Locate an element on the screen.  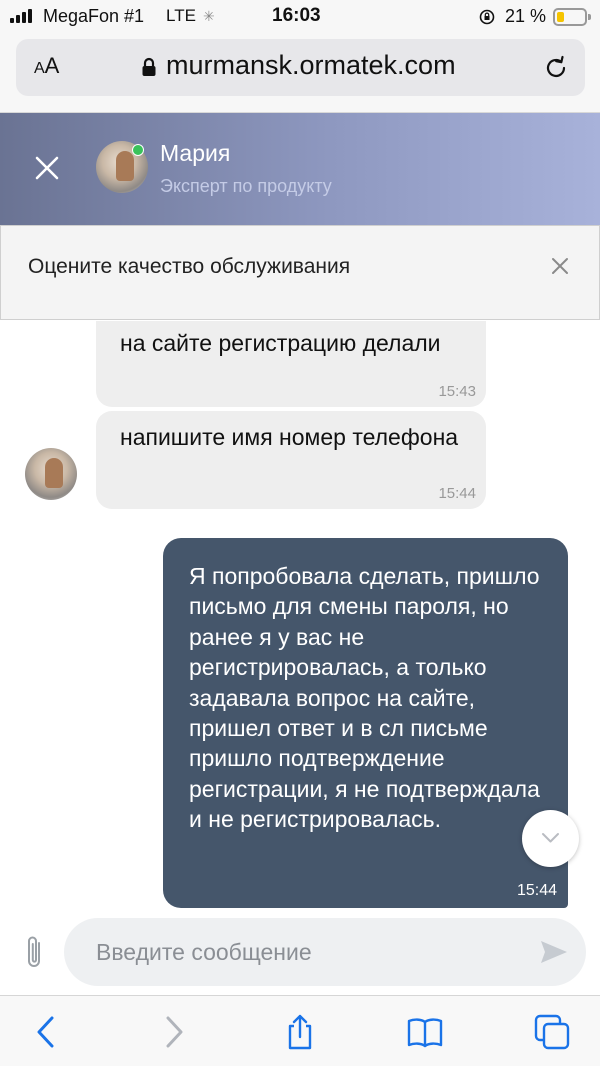
address-bar: AA murmansk.ormatek.com is located at coordinates (300, 67).